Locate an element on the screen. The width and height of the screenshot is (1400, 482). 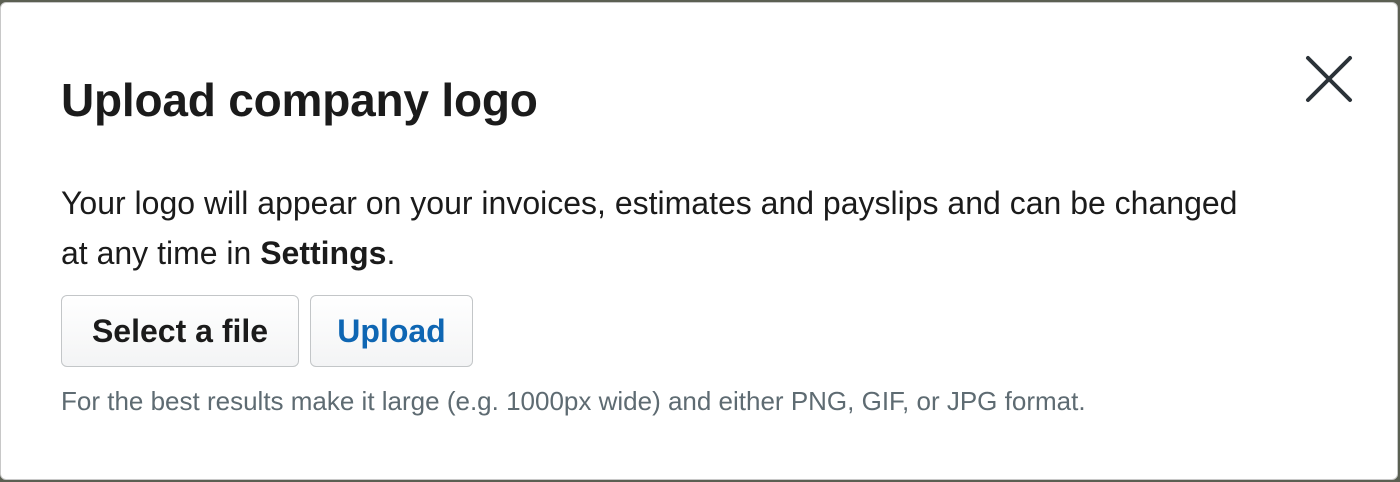
dialog-title: Upload company logo is located at coordinates (299, 100).